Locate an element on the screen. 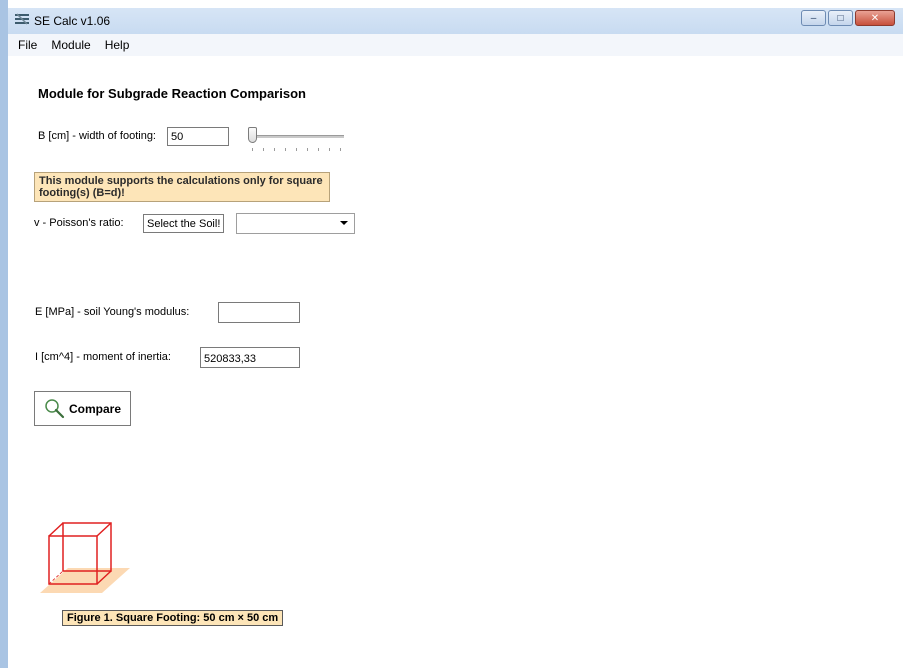 Image resolution: width=903 pixels, height=668 pixels. square-footing-figure is located at coordinates (85, 557).